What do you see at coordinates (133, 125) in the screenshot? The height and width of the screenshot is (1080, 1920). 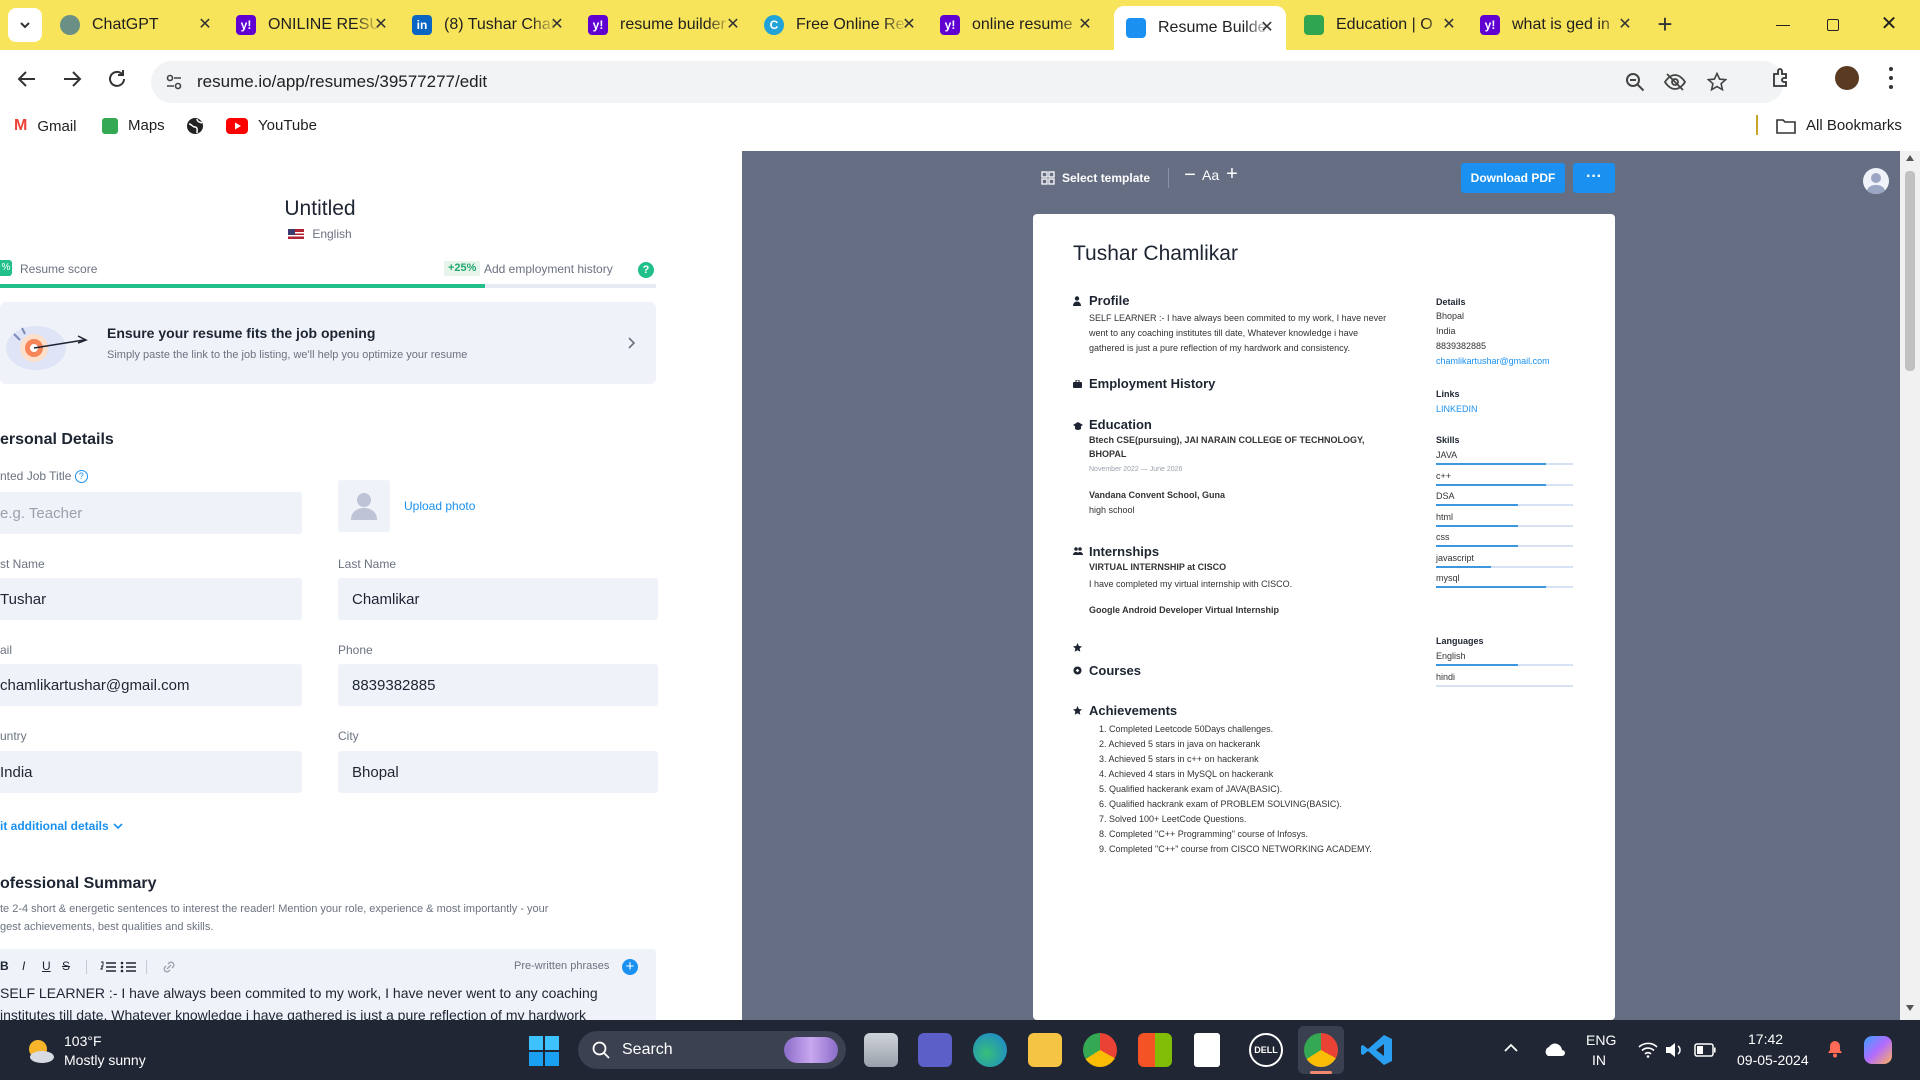 I see `bookmark-maps: Maps` at bounding box center [133, 125].